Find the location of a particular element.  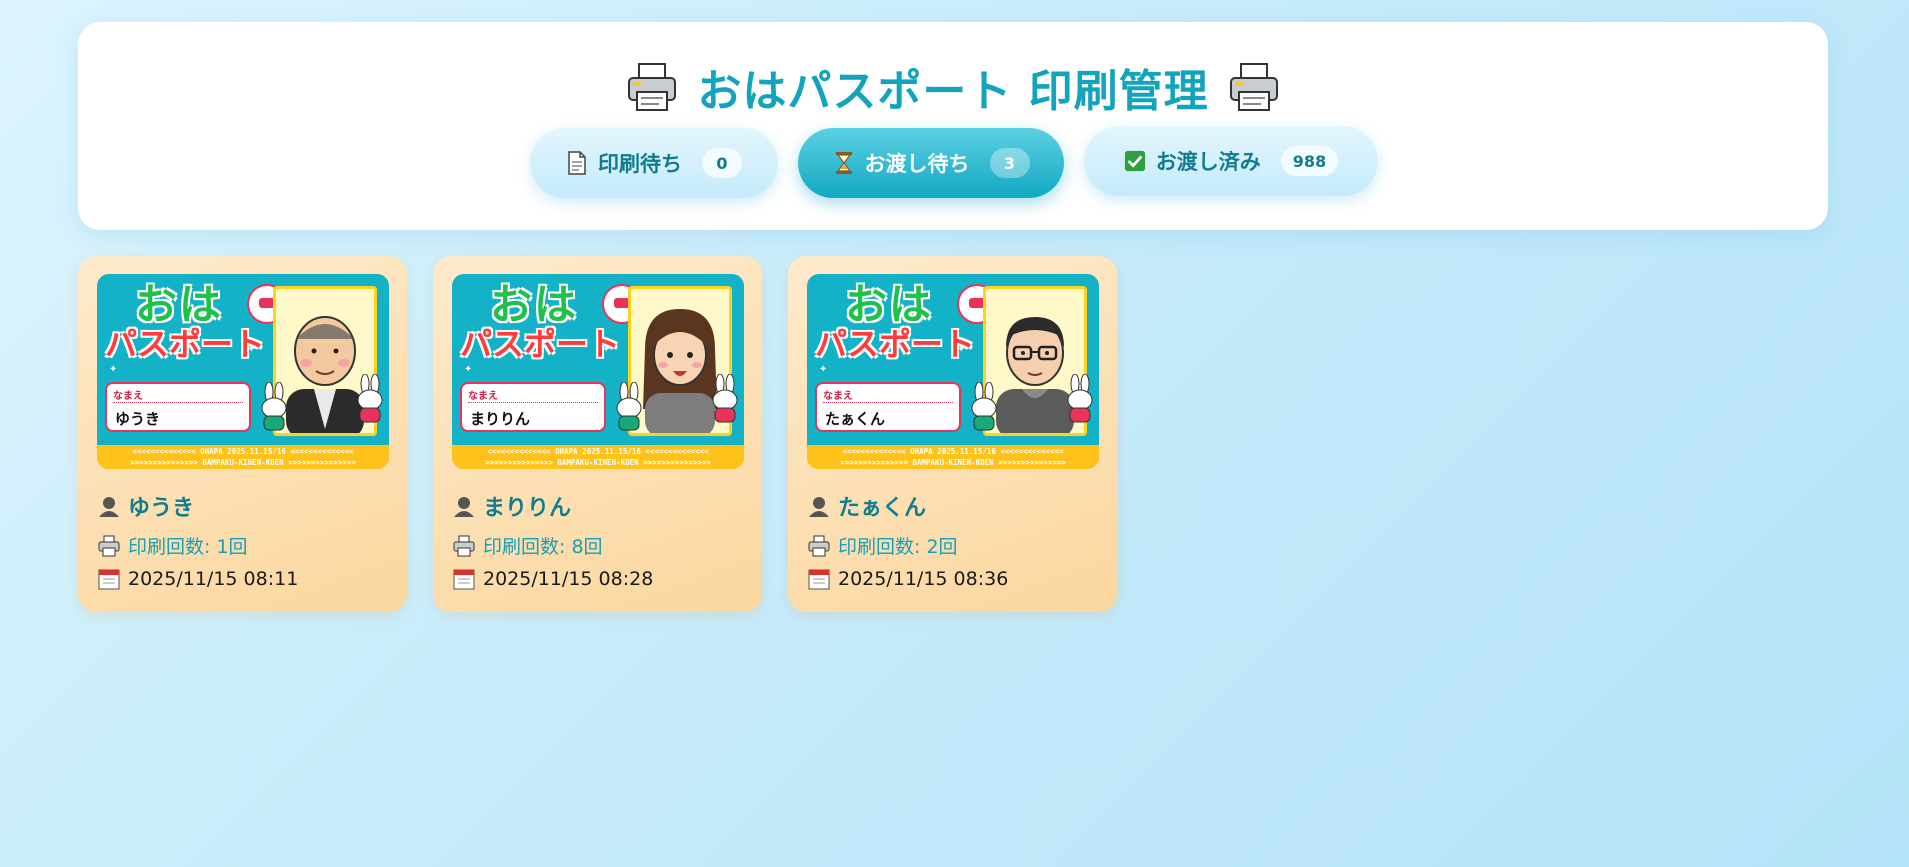

user-name: まりりん is located at coordinates (527, 508).